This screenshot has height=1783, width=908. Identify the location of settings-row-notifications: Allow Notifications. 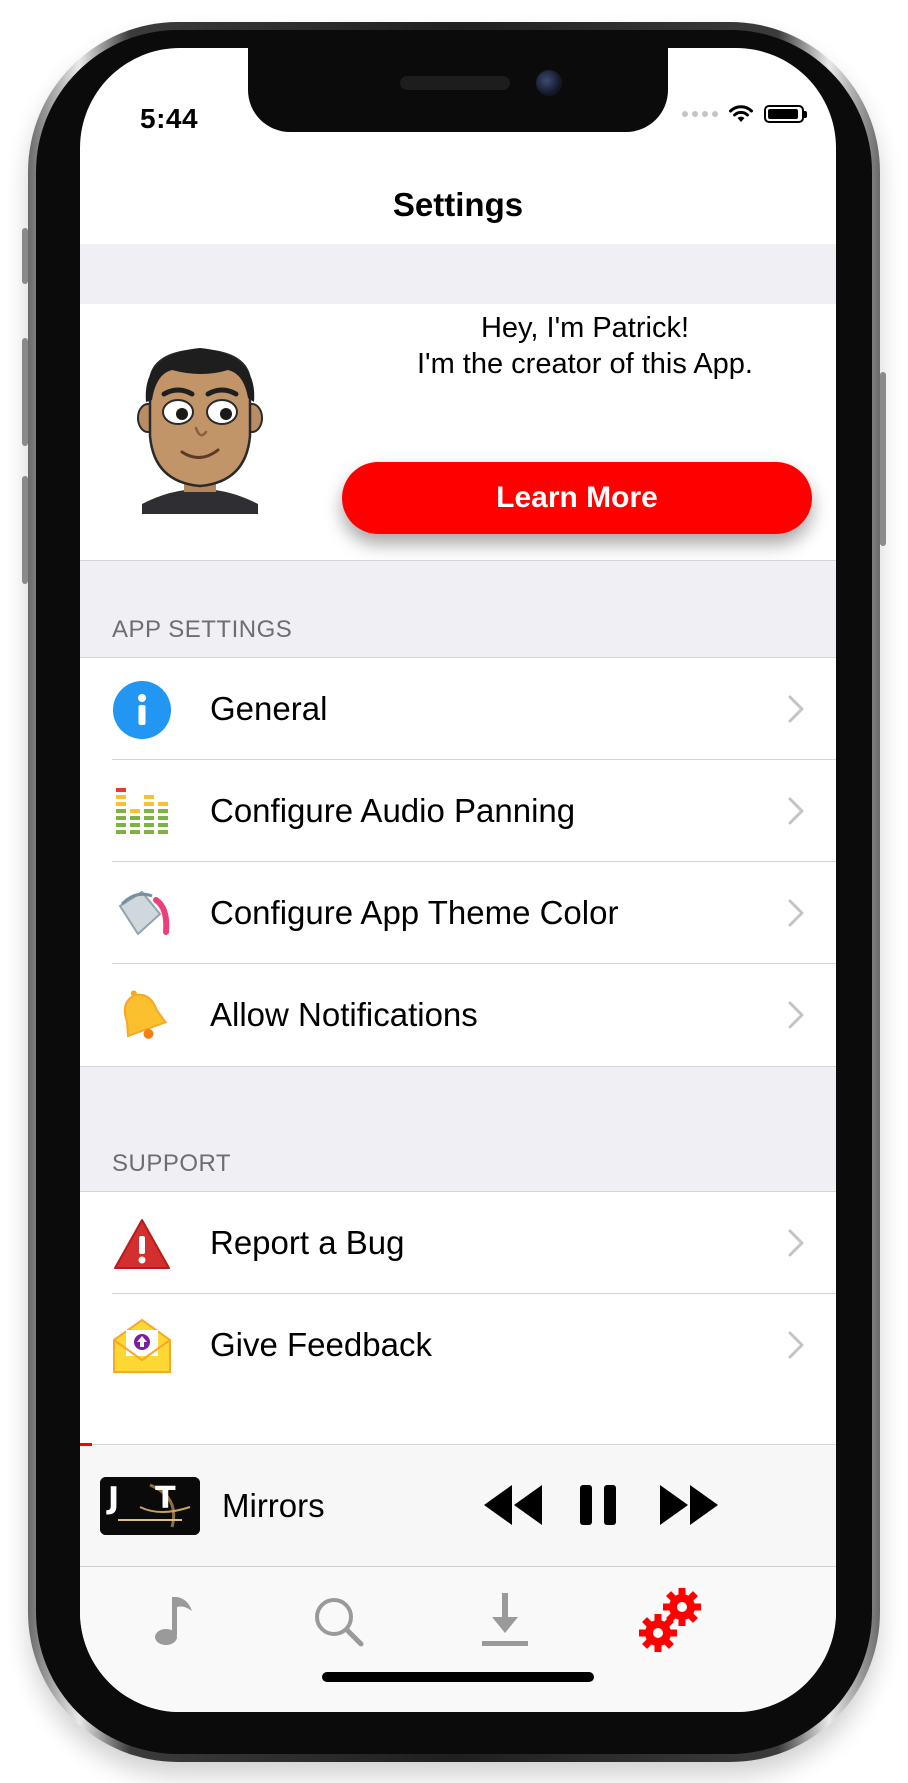
(458, 1015).